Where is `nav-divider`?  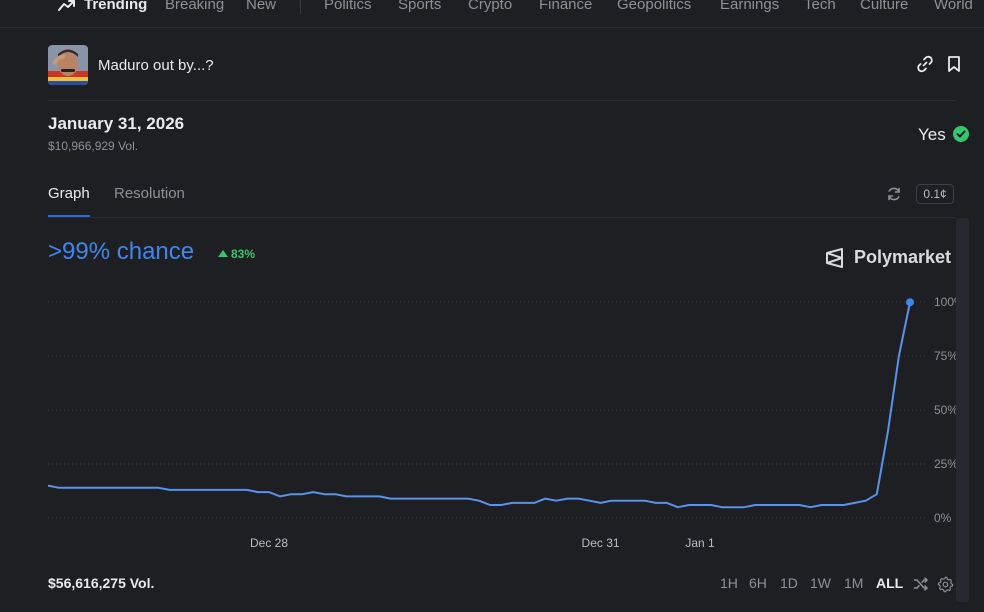
nav-divider is located at coordinates (300, 7).